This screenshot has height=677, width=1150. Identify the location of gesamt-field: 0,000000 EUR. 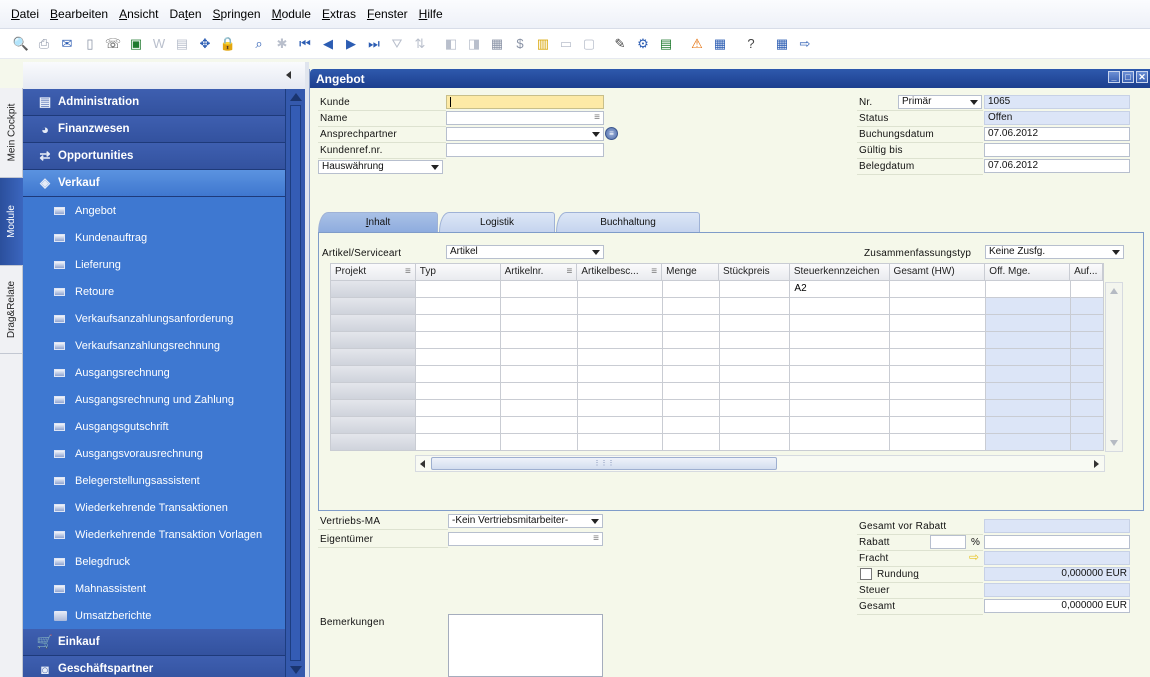
(1057, 606).